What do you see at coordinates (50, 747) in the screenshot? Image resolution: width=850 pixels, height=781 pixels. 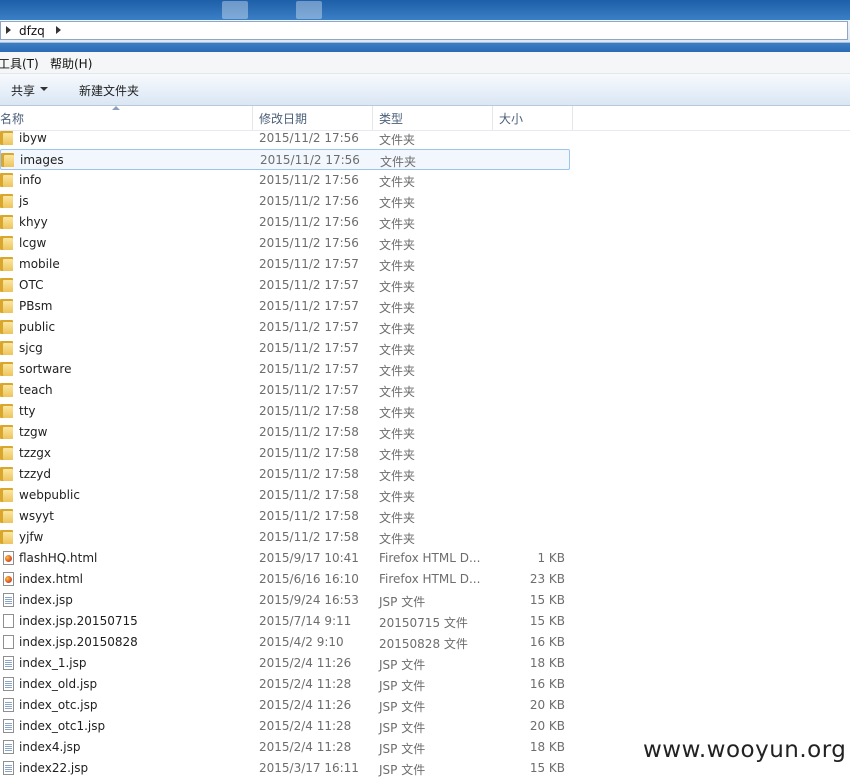 I see `file-name: index4.jsp` at bounding box center [50, 747].